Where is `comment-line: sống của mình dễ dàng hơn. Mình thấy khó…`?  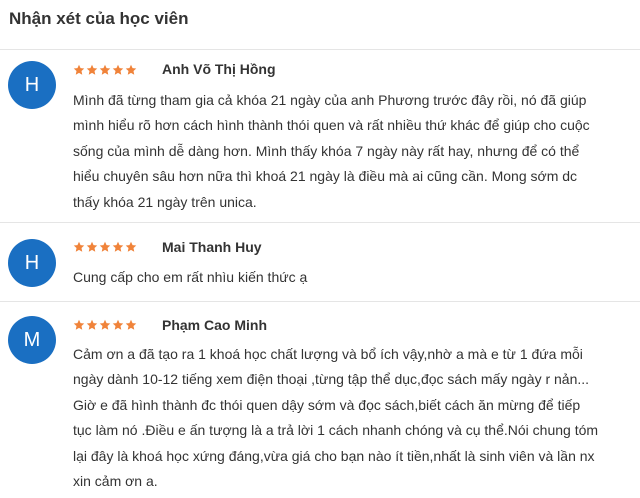
comment-line: sống của mình dễ dàng hơn. Mình thấy khó… is located at coordinates (326, 150).